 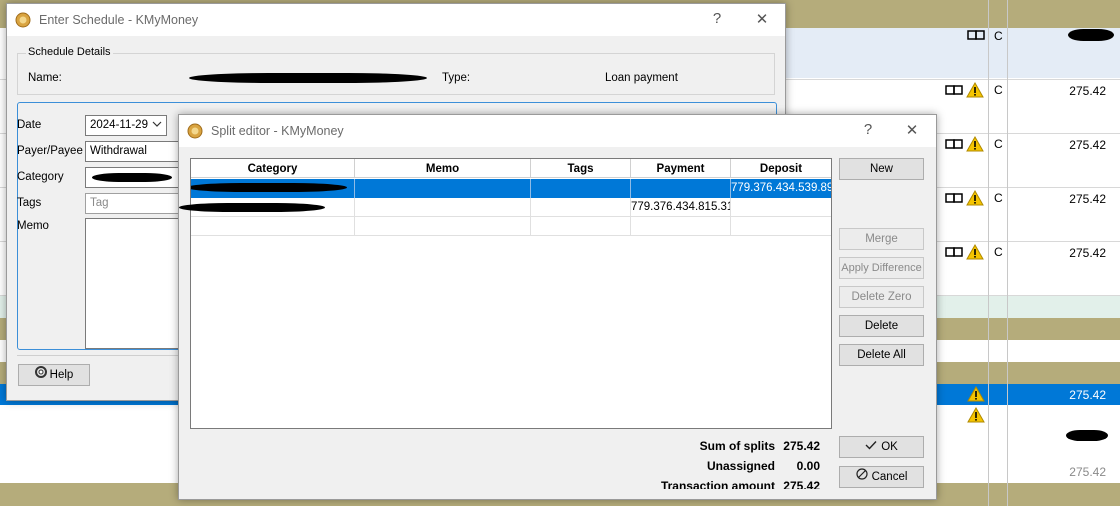 I want to click on window-title: Enter Schedule - KMyMoney, so click(x=119, y=20).